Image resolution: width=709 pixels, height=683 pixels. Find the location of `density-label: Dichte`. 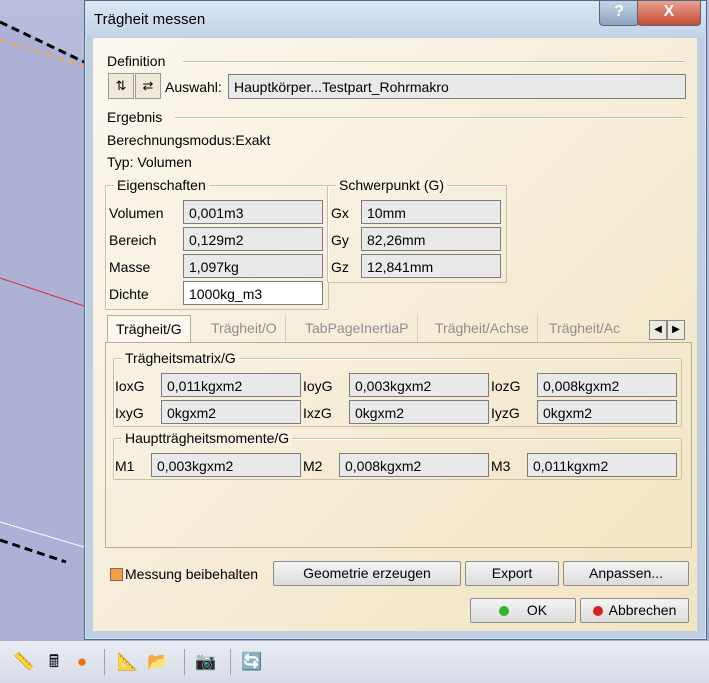

density-label: Dichte is located at coordinates (129, 294).